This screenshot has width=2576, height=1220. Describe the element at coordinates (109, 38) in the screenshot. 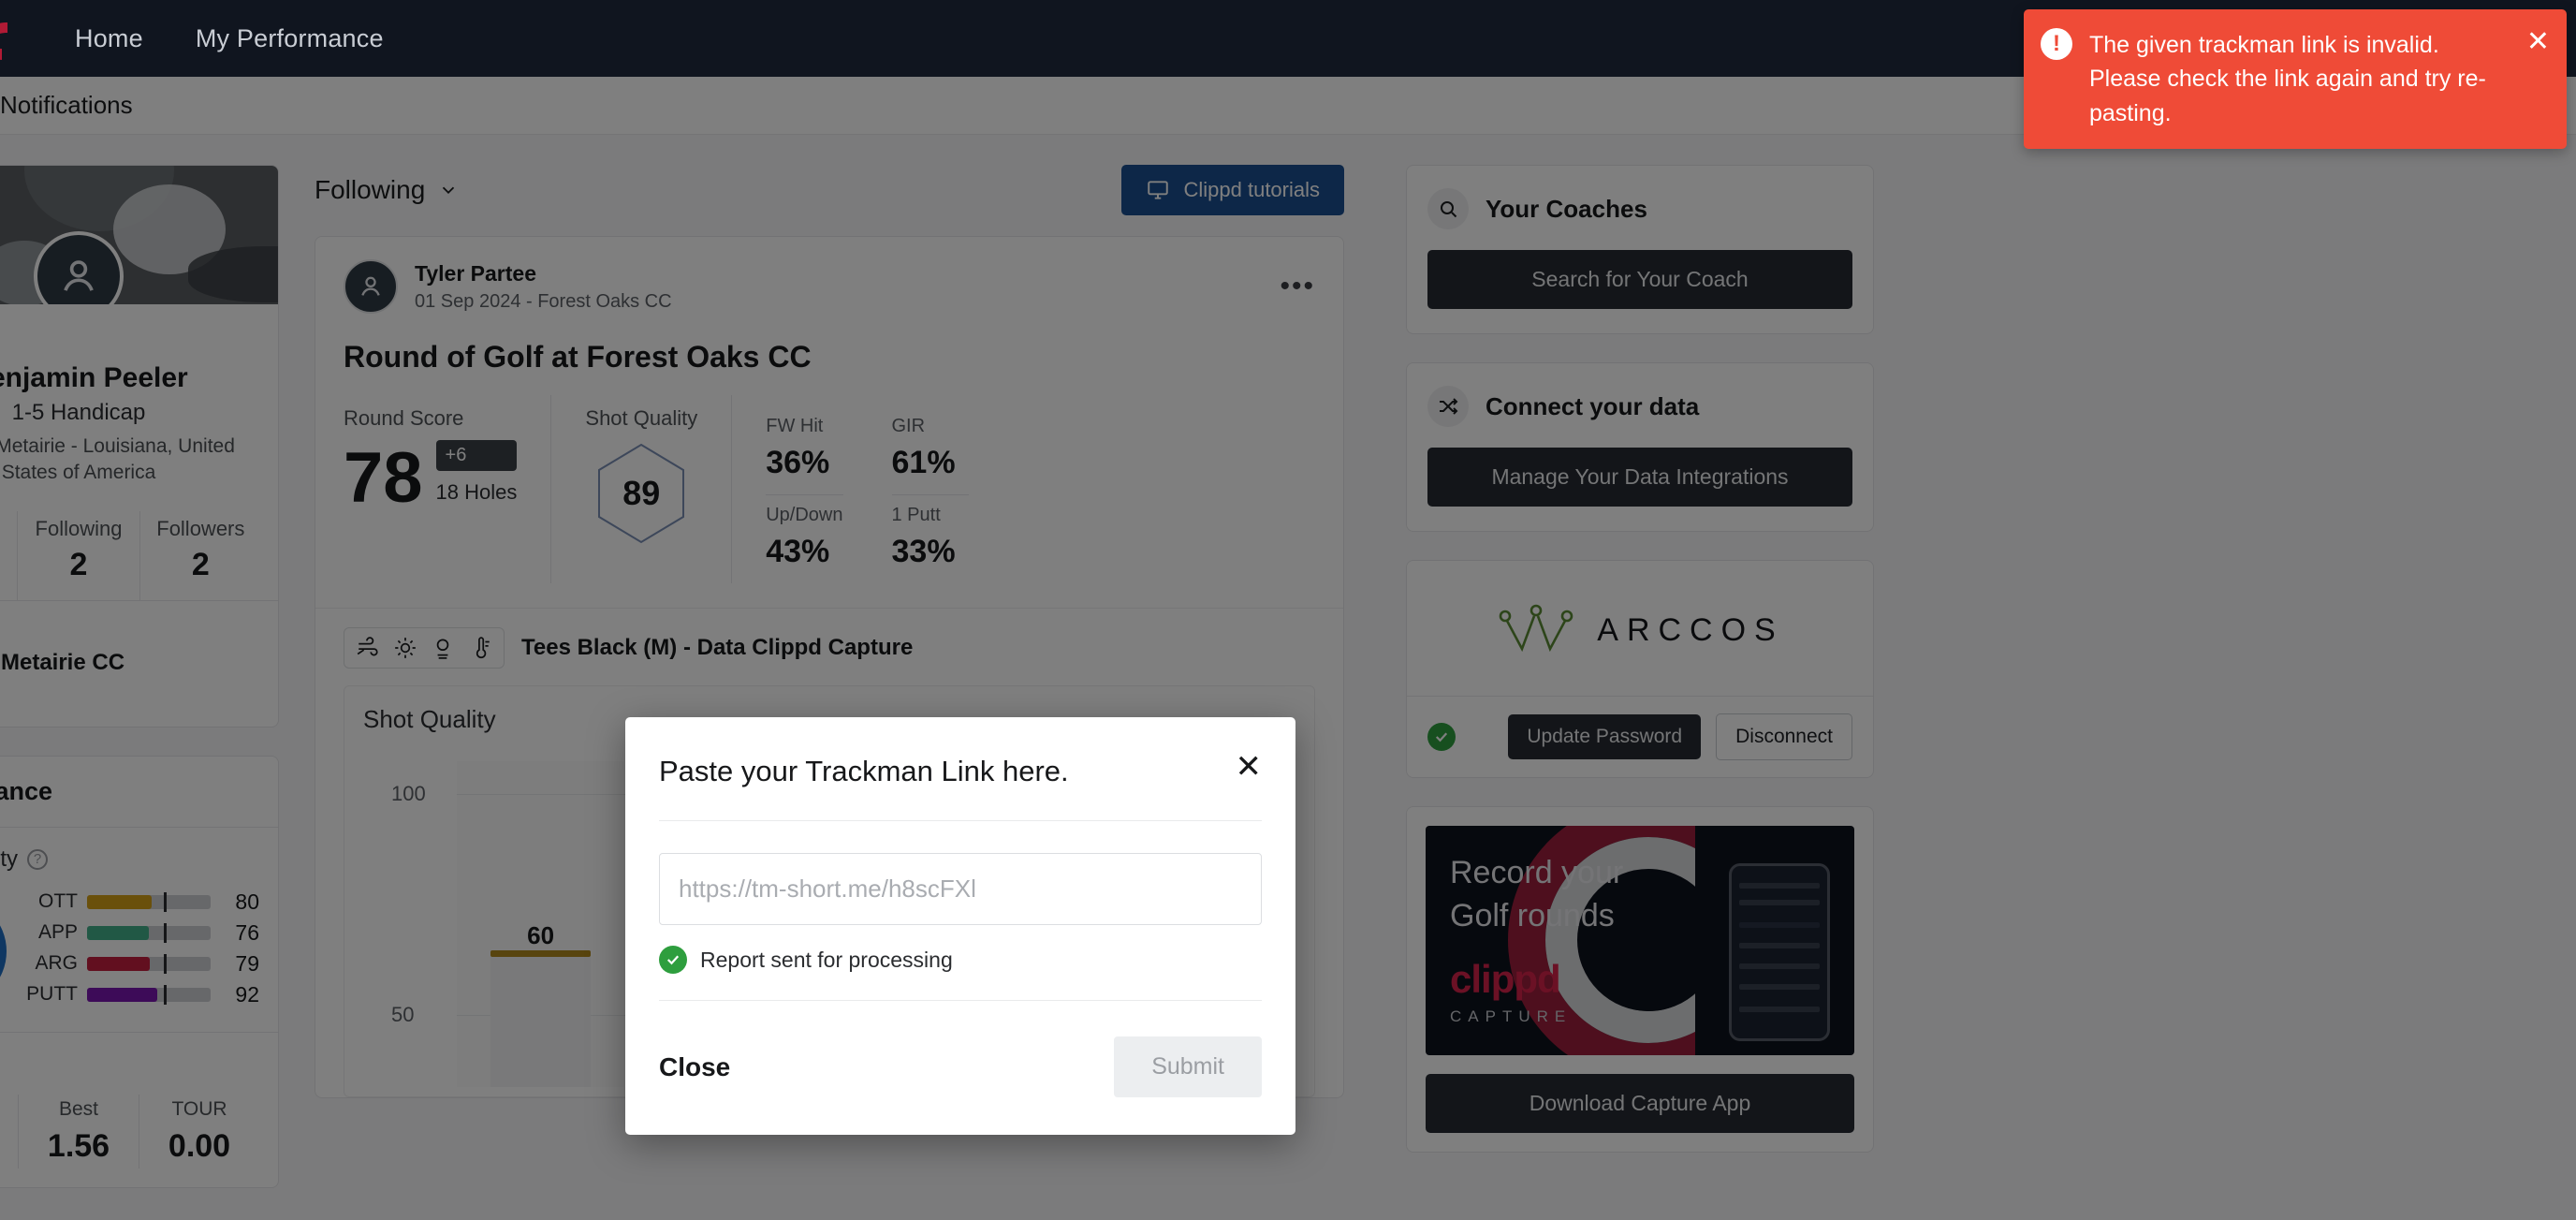

I see `nav-link-home: Home` at that location.